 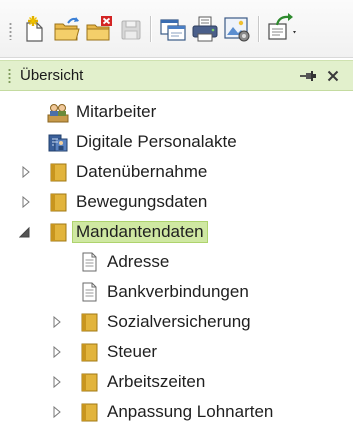 I want to click on expanded-chevron-icon, so click(x=25, y=232).